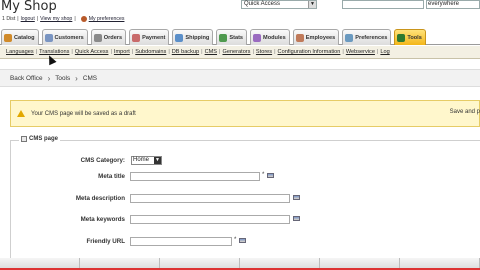 The height and width of the screenshot is (270, 480). What do you see at coordinates (111, 176) in the screenshot?
I see `meta-title-label: Meta title` at bounding box center [111, 176].